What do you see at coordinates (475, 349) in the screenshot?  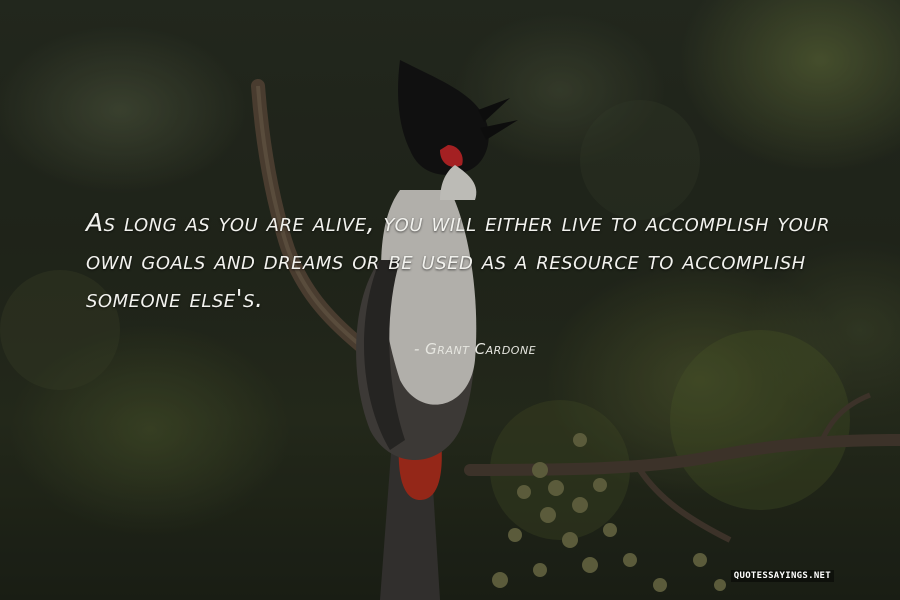 I see `quote-author: - Grant Cardone` at bounding box center [475, 349].